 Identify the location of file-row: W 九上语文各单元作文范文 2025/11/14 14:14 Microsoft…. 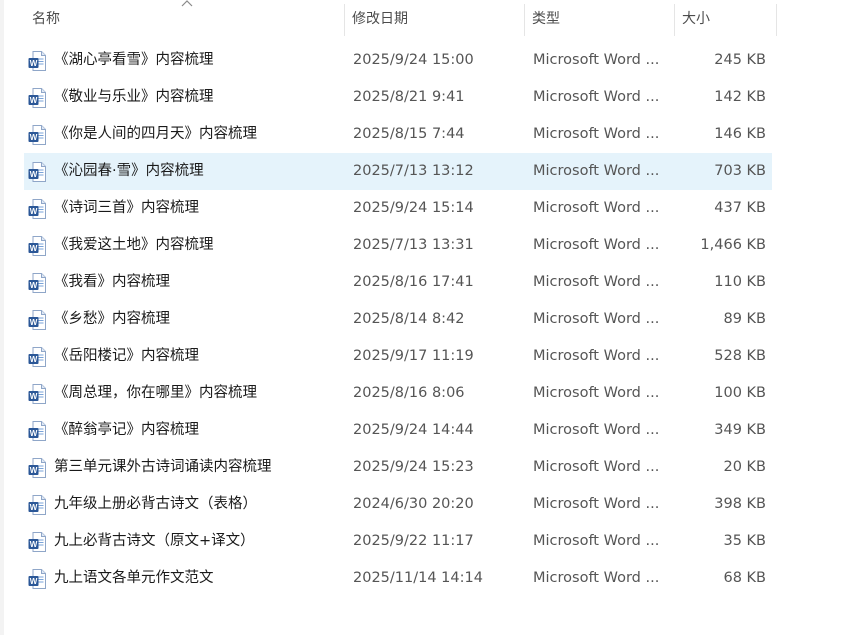
(398, 578).